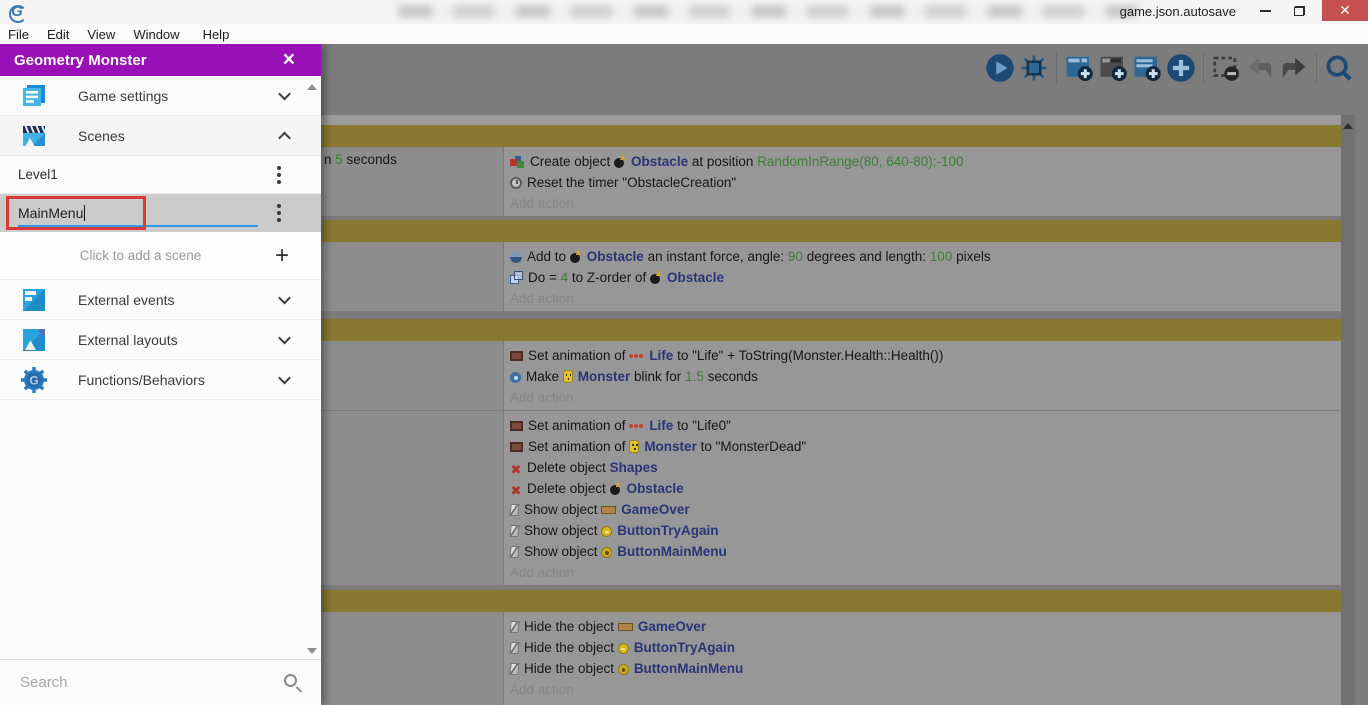 The height and width of the screenshot is (705, 1368). Describe the element at coordinates (925, 530) in the screenshot. I see `action-line: Show object ButtonTryAgain` at that location.